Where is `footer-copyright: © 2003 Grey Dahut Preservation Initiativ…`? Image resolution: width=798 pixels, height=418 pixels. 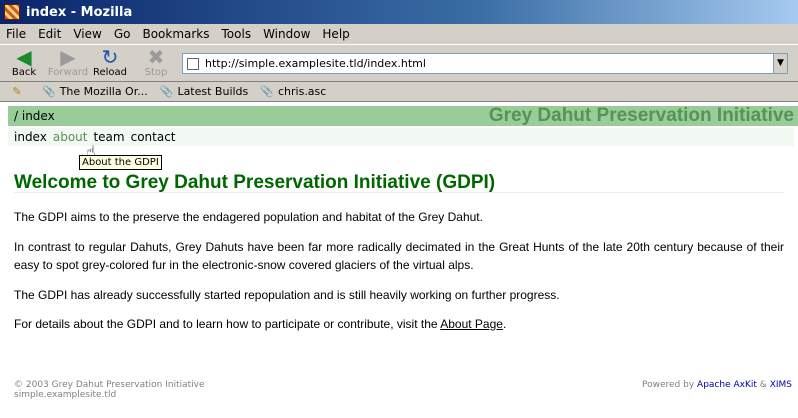 footer-copyright: © 2003 Grey Dahut Preservation Initiativ… is located at coordinates (109, 385).